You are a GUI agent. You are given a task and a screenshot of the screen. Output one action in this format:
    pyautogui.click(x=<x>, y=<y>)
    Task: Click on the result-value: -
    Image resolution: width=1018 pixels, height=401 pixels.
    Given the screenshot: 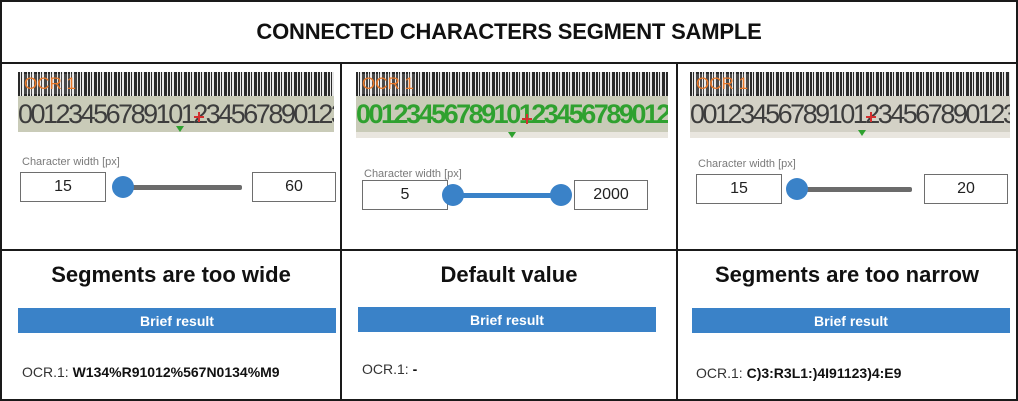 What is the action you would take?
    pyautogui.click(x=415, y=369)
    